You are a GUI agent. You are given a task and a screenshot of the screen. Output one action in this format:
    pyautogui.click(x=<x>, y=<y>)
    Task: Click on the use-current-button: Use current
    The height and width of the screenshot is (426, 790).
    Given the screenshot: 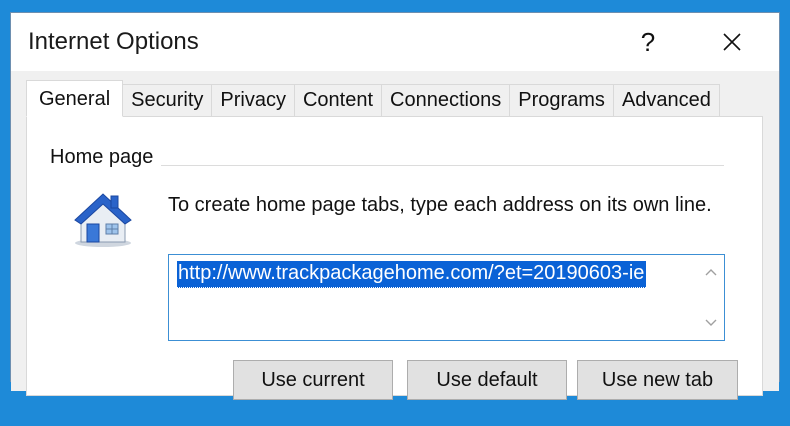 What is the action you would take?
    pyautogui.click(x=313, y=380)
    